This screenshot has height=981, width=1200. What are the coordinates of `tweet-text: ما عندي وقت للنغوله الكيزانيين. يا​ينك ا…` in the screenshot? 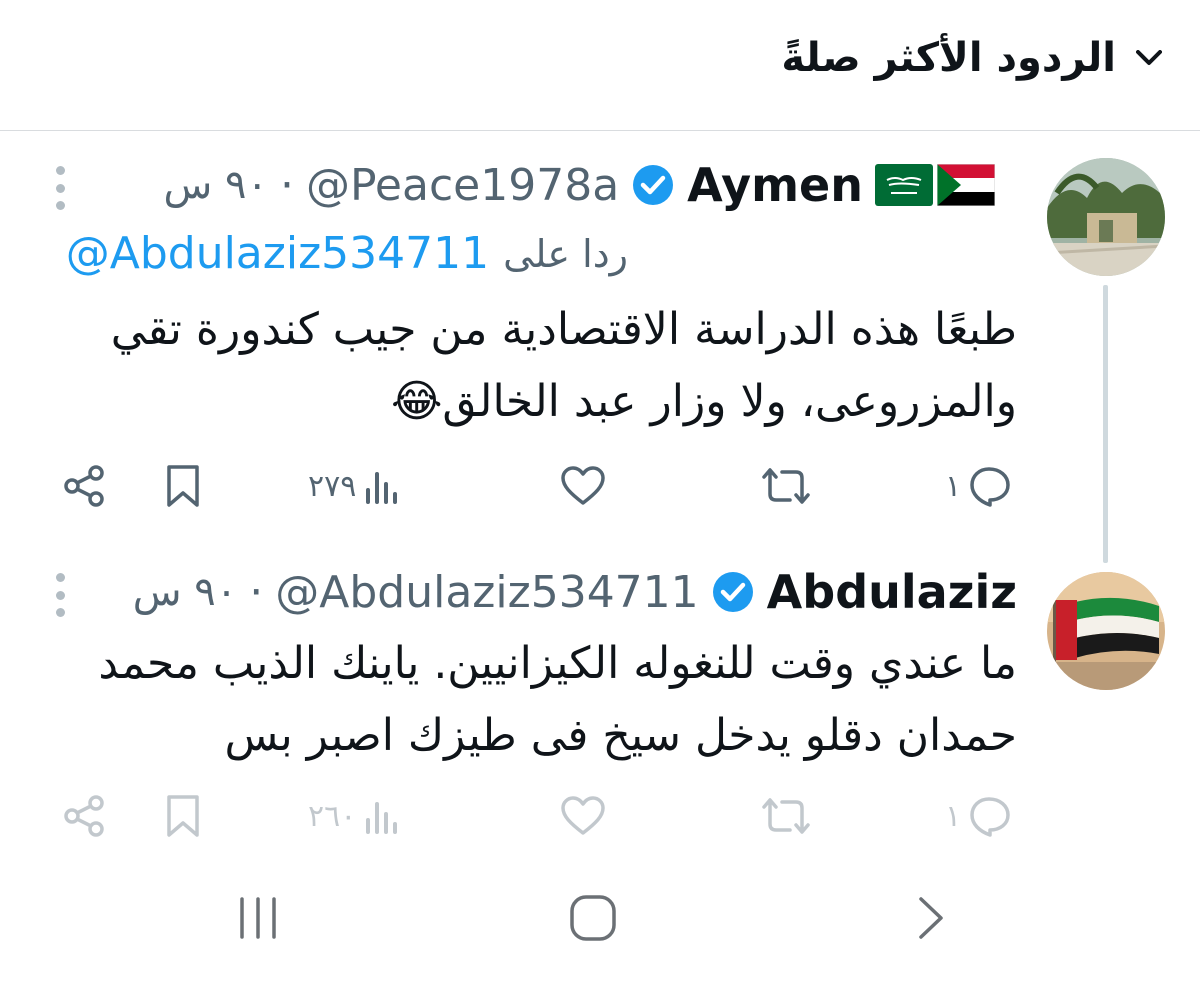 It's located at (557, 700).